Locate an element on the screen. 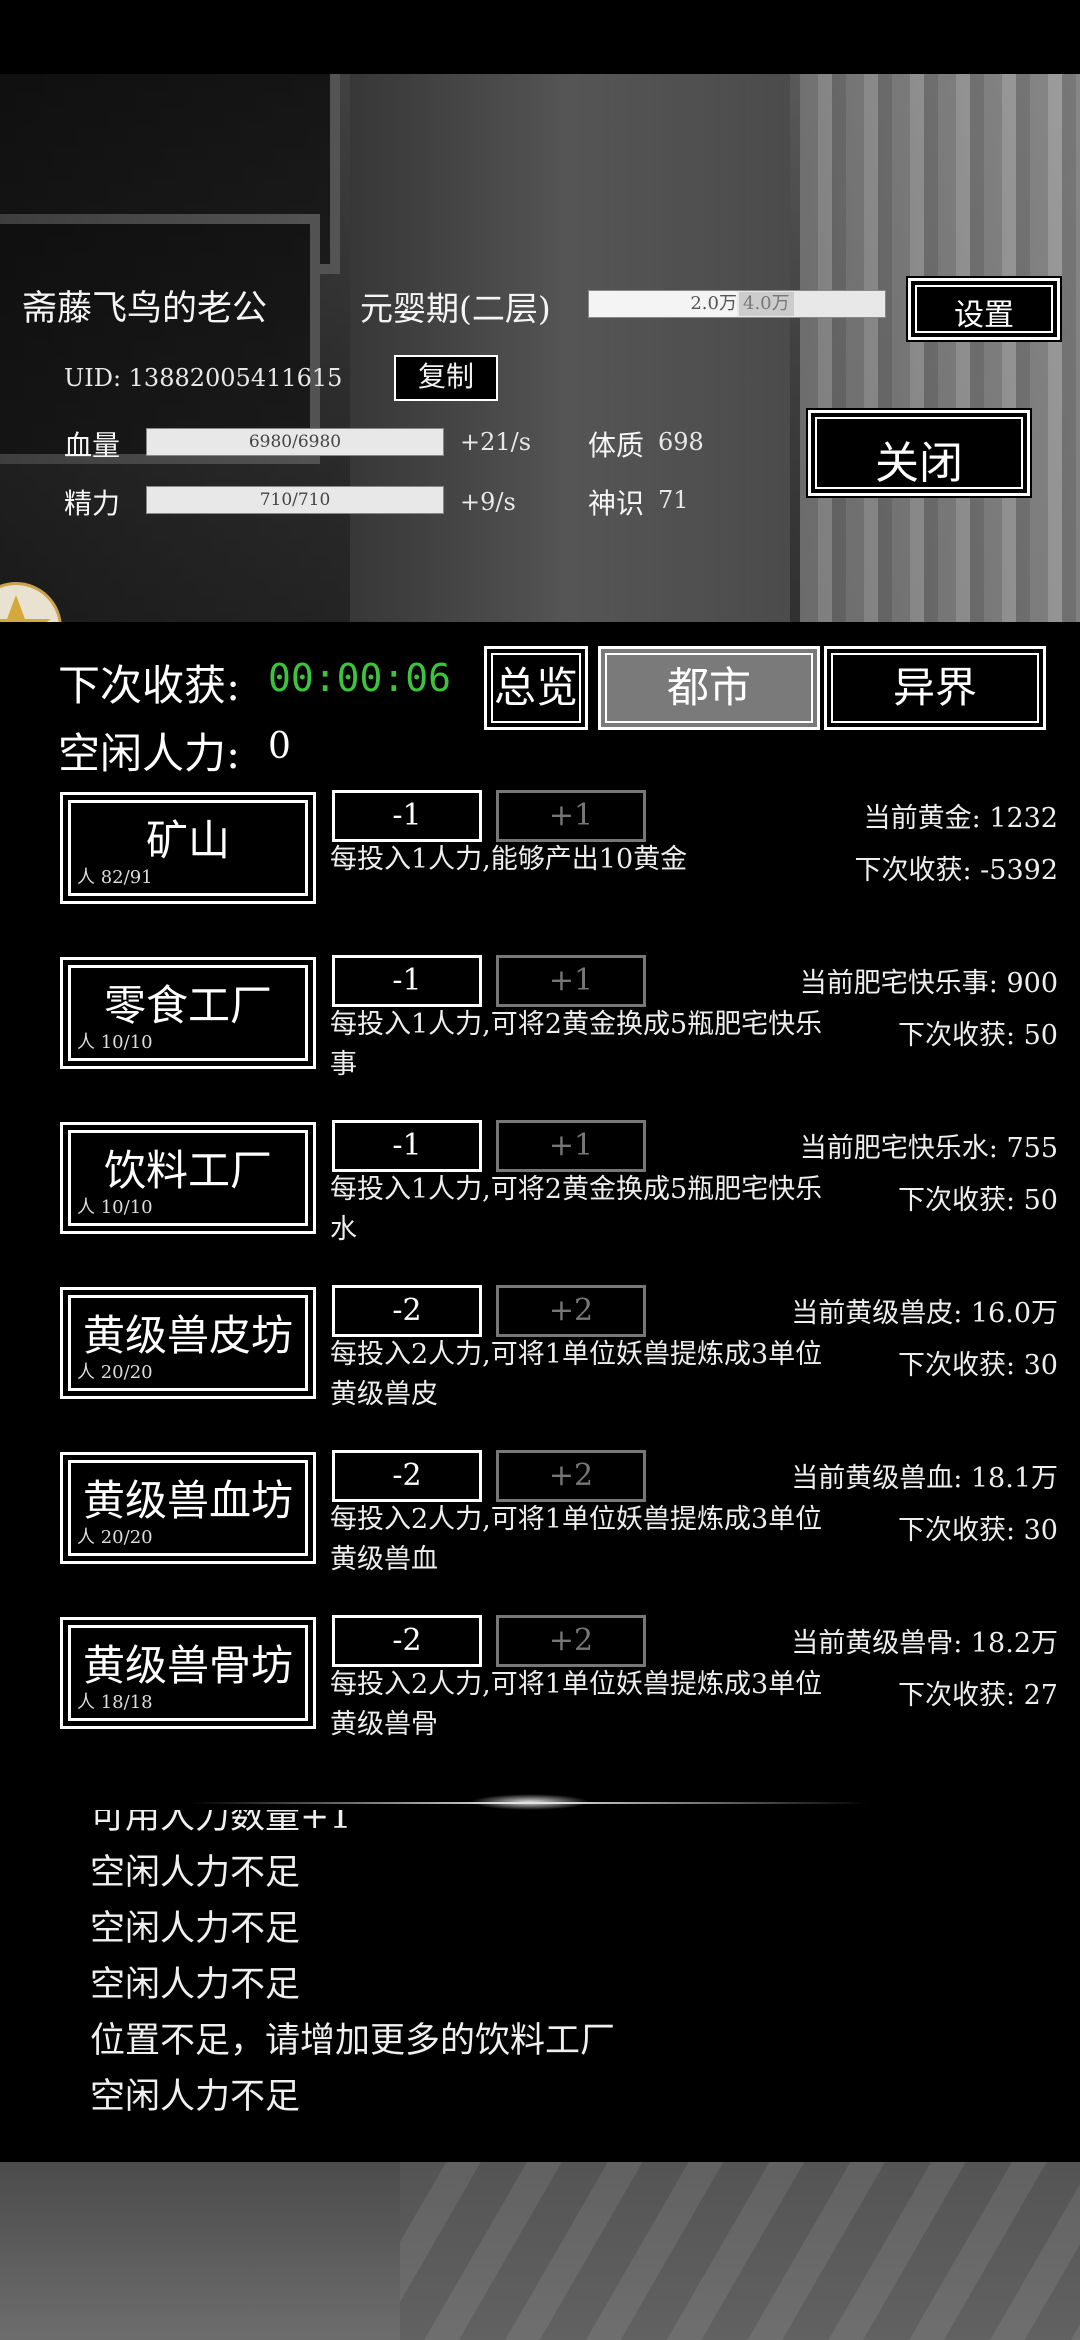  facility-card: 零食工厂 人 10/10 is located at coordinates (188, 1013).